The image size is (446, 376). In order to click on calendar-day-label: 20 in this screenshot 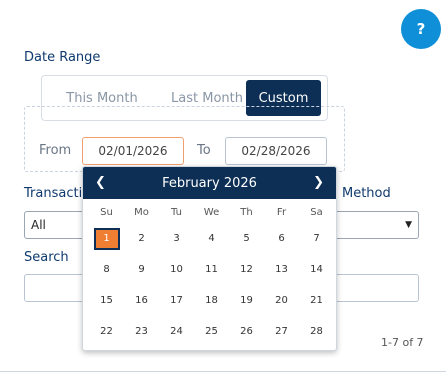, I will do `click(281, 300)`.